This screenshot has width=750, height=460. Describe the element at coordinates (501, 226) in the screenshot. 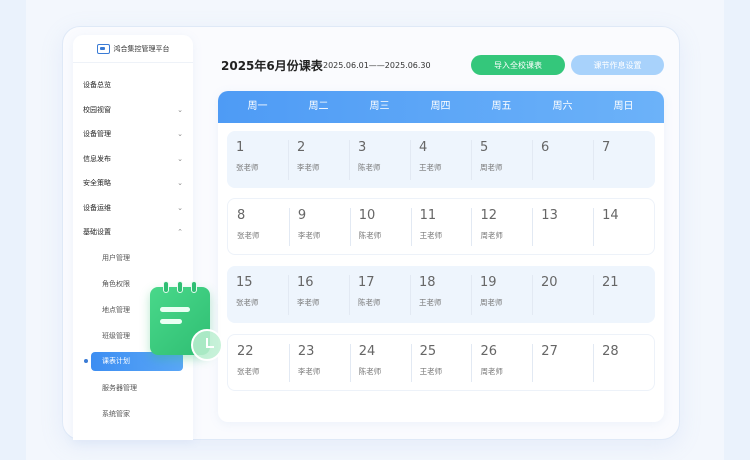

I see `calendar-day-cell: 12 周老师` at that location.